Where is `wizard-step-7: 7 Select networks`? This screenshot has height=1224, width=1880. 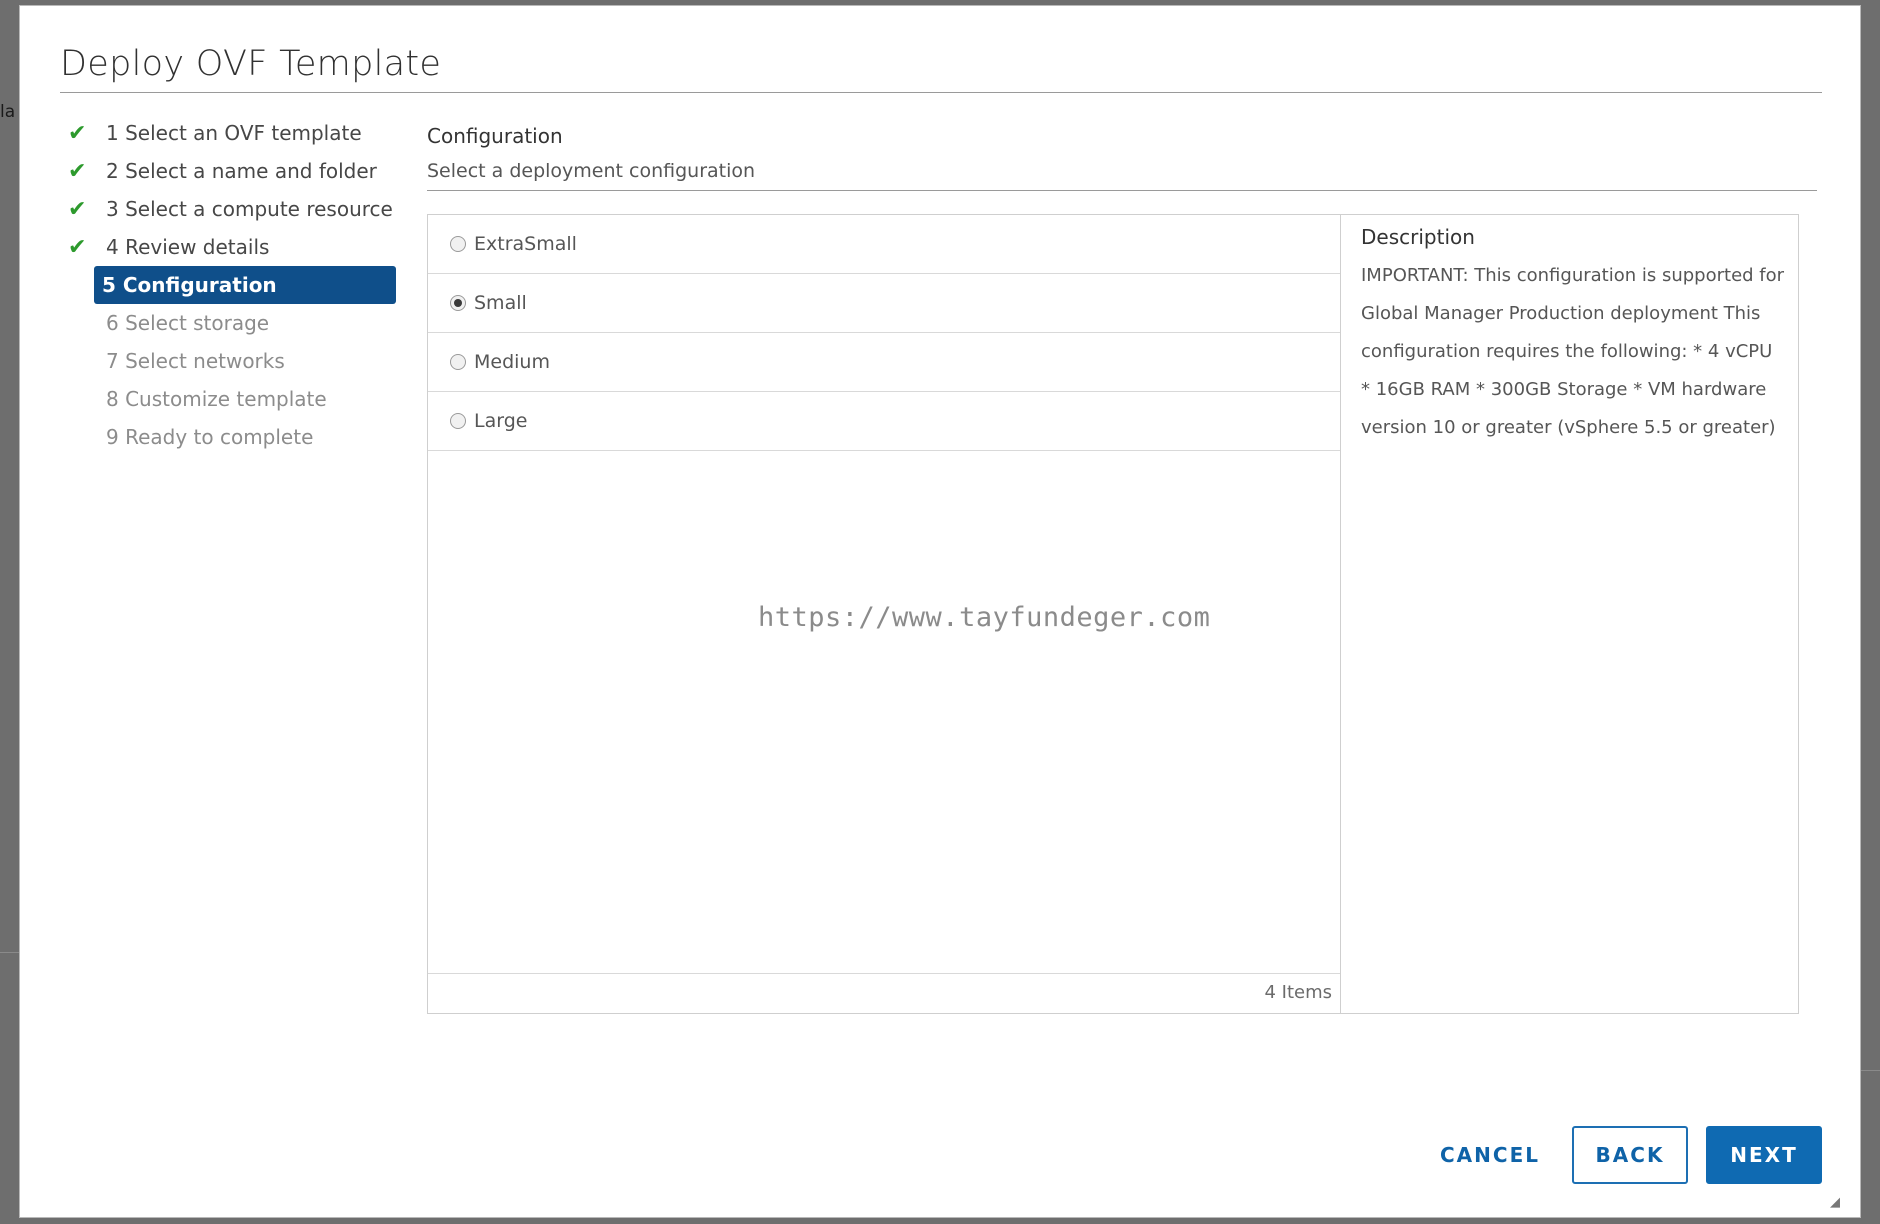 wizard-step-7: 7 Select networks is located at coordinates (243, 361).